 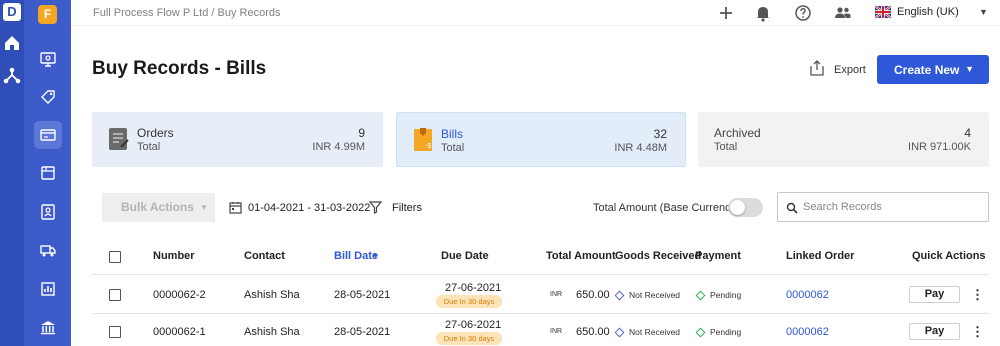 I want to click on export-button: Export, so click(x=850, y=70).